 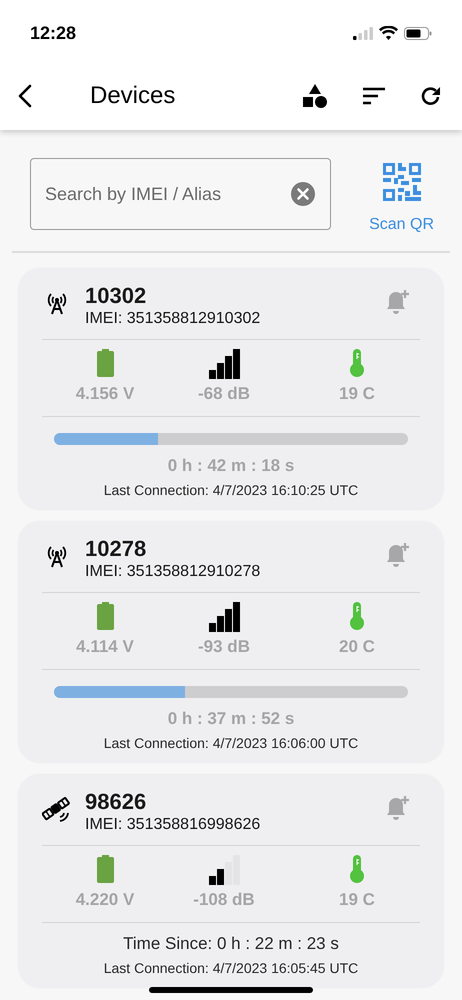 I want to click on imei-text: IMEI: 351358816998626, so click(x=172, y=825).